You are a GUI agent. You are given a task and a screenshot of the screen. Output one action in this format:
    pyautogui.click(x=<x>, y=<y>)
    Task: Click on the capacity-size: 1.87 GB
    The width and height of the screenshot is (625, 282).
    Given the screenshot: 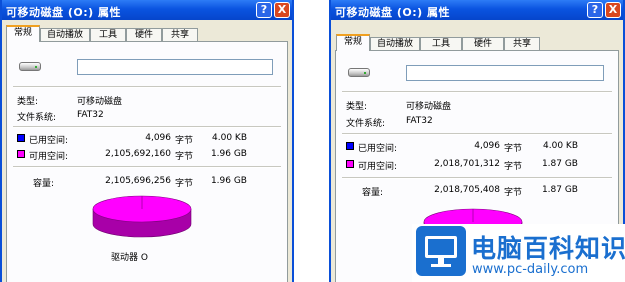 What is the action you would take?
    pyautogui.click(x=559, y=190)
    